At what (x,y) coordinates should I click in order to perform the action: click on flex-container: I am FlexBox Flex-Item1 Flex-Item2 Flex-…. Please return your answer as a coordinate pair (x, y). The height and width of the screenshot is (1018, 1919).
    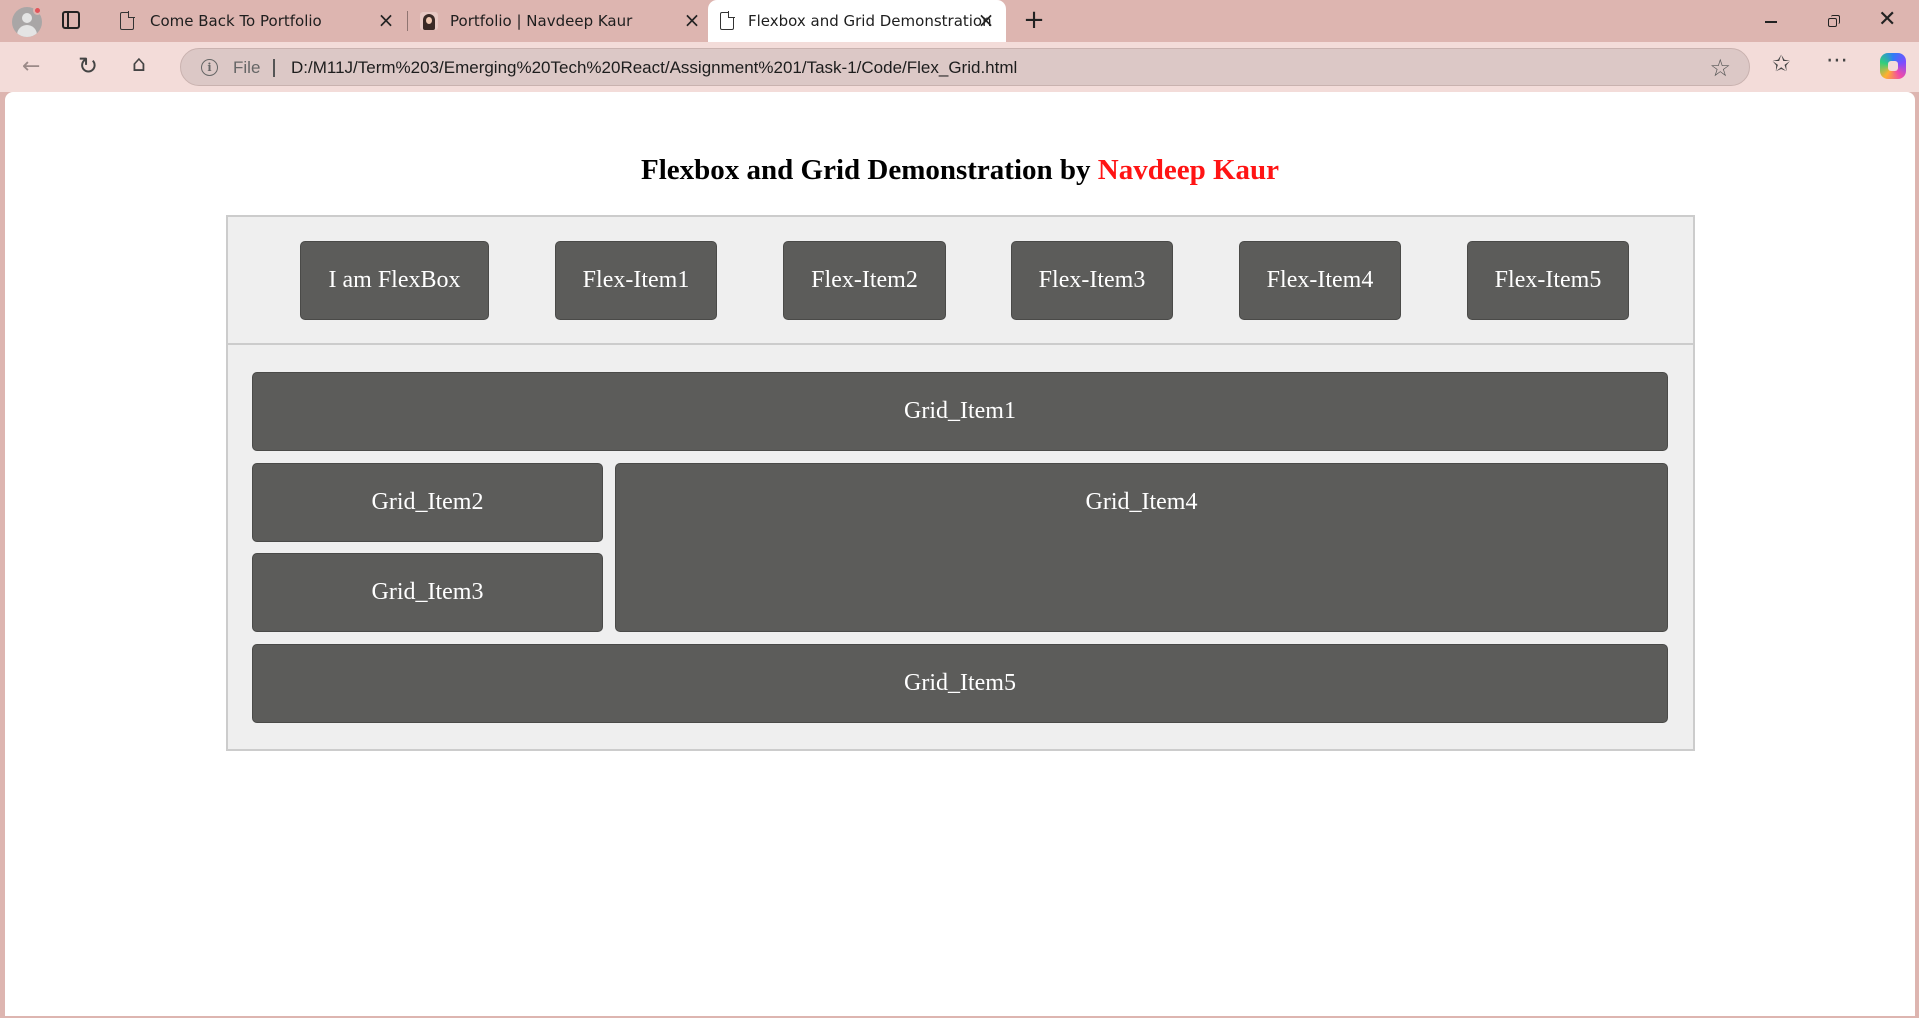
    Looking at the image, I should click on (960, 280).